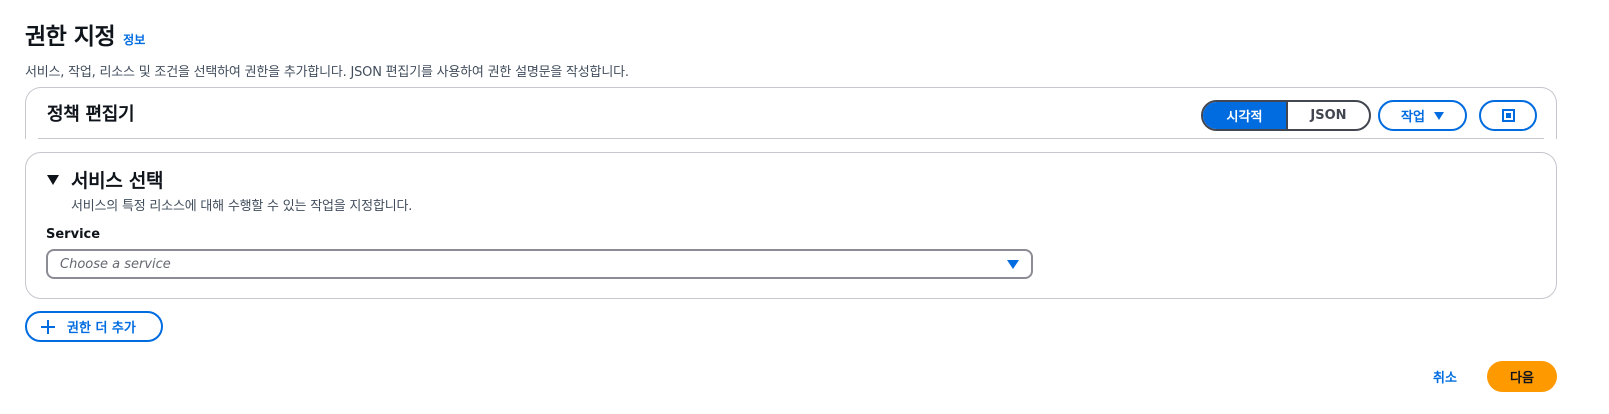  What do you see at coordinates (539, 264) in the screenshot?
I see `service-select: Choose a service` at bounding box center [539, 264].